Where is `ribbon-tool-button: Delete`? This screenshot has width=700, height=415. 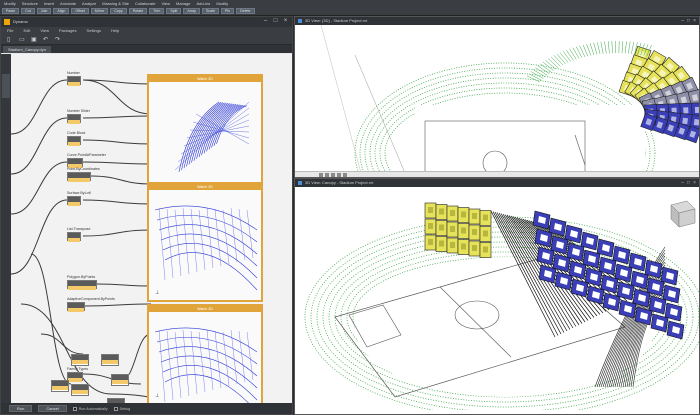
ribbon-tool-button: Delete is located at coordinates (245, 11).